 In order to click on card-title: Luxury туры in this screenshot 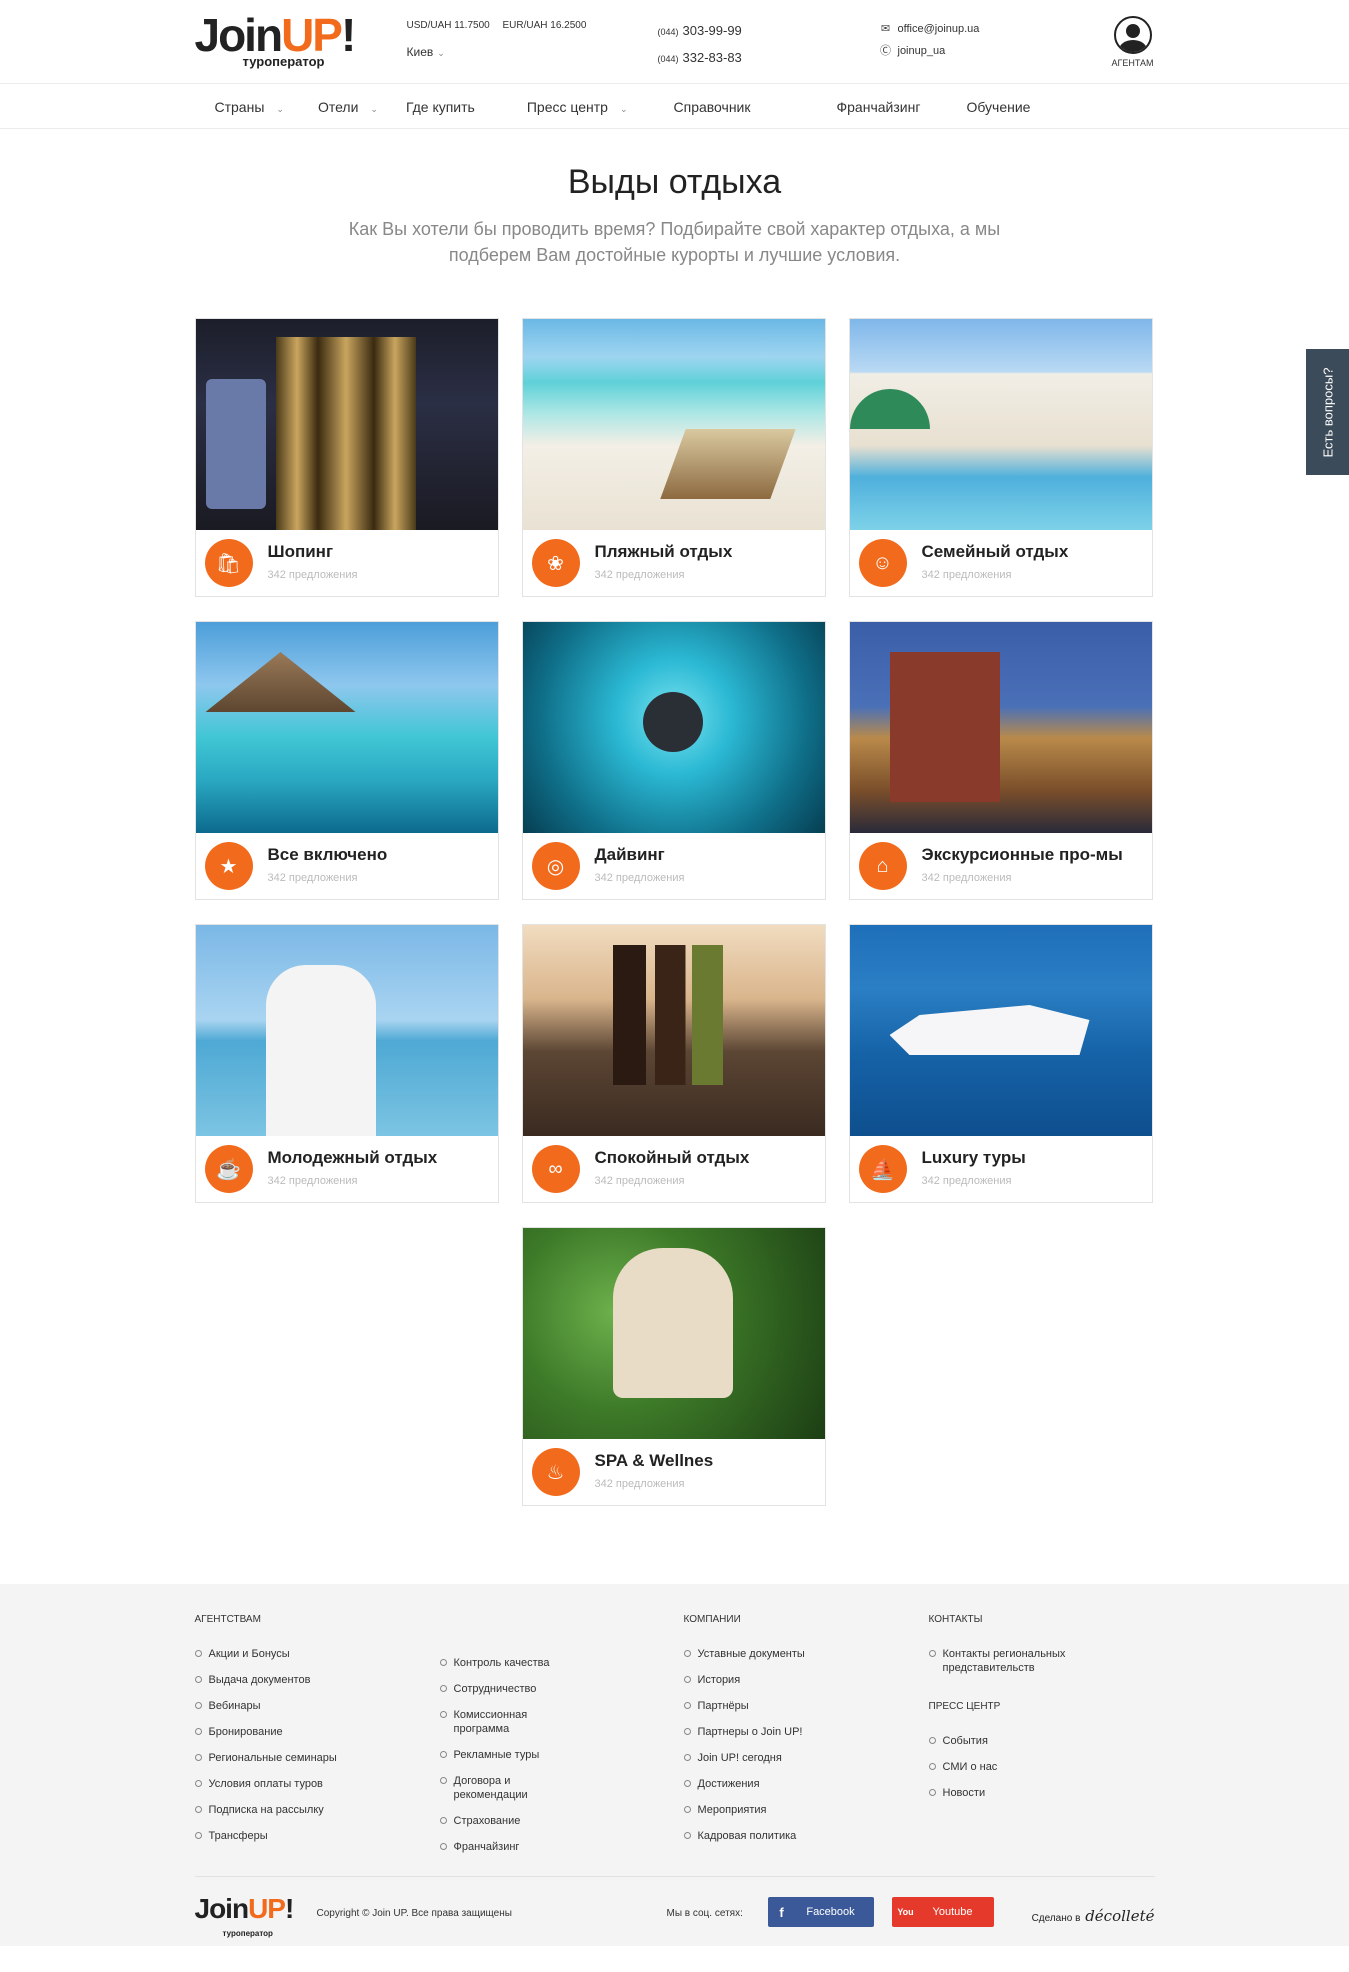, I will do `click(973, 1157)`.